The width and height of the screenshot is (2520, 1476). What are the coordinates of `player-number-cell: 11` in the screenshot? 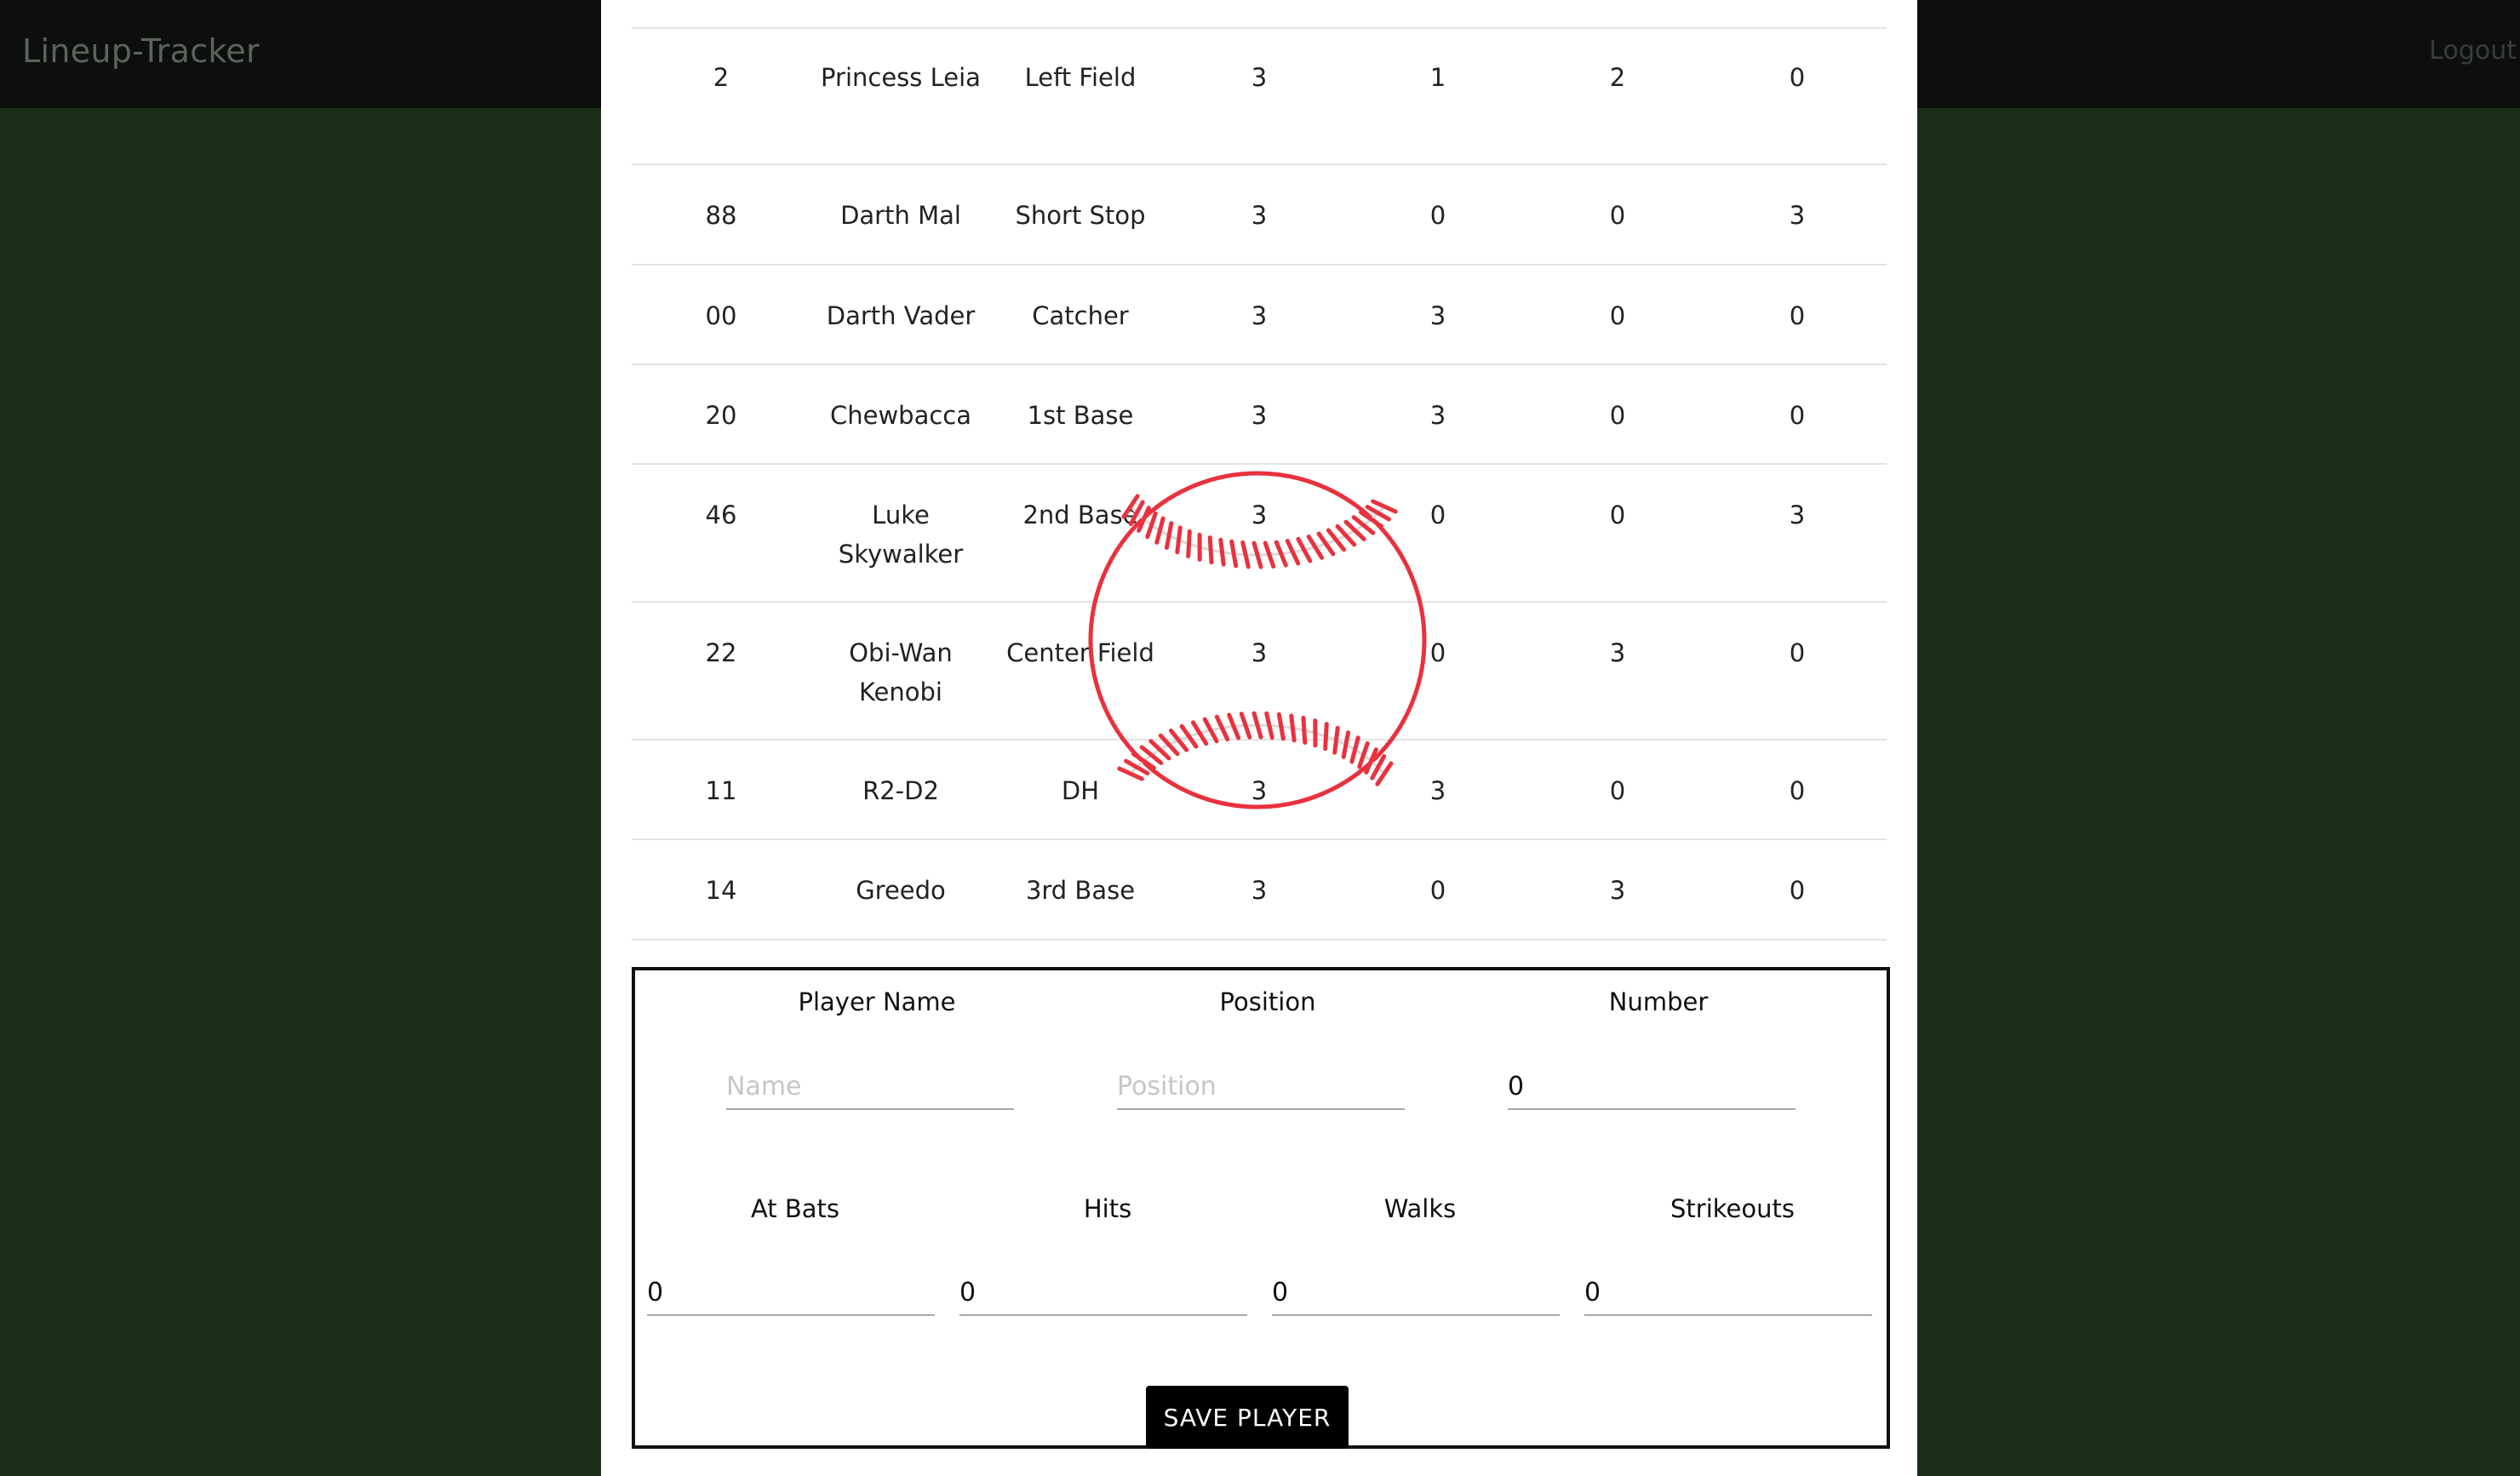 It's located at (721, 790).